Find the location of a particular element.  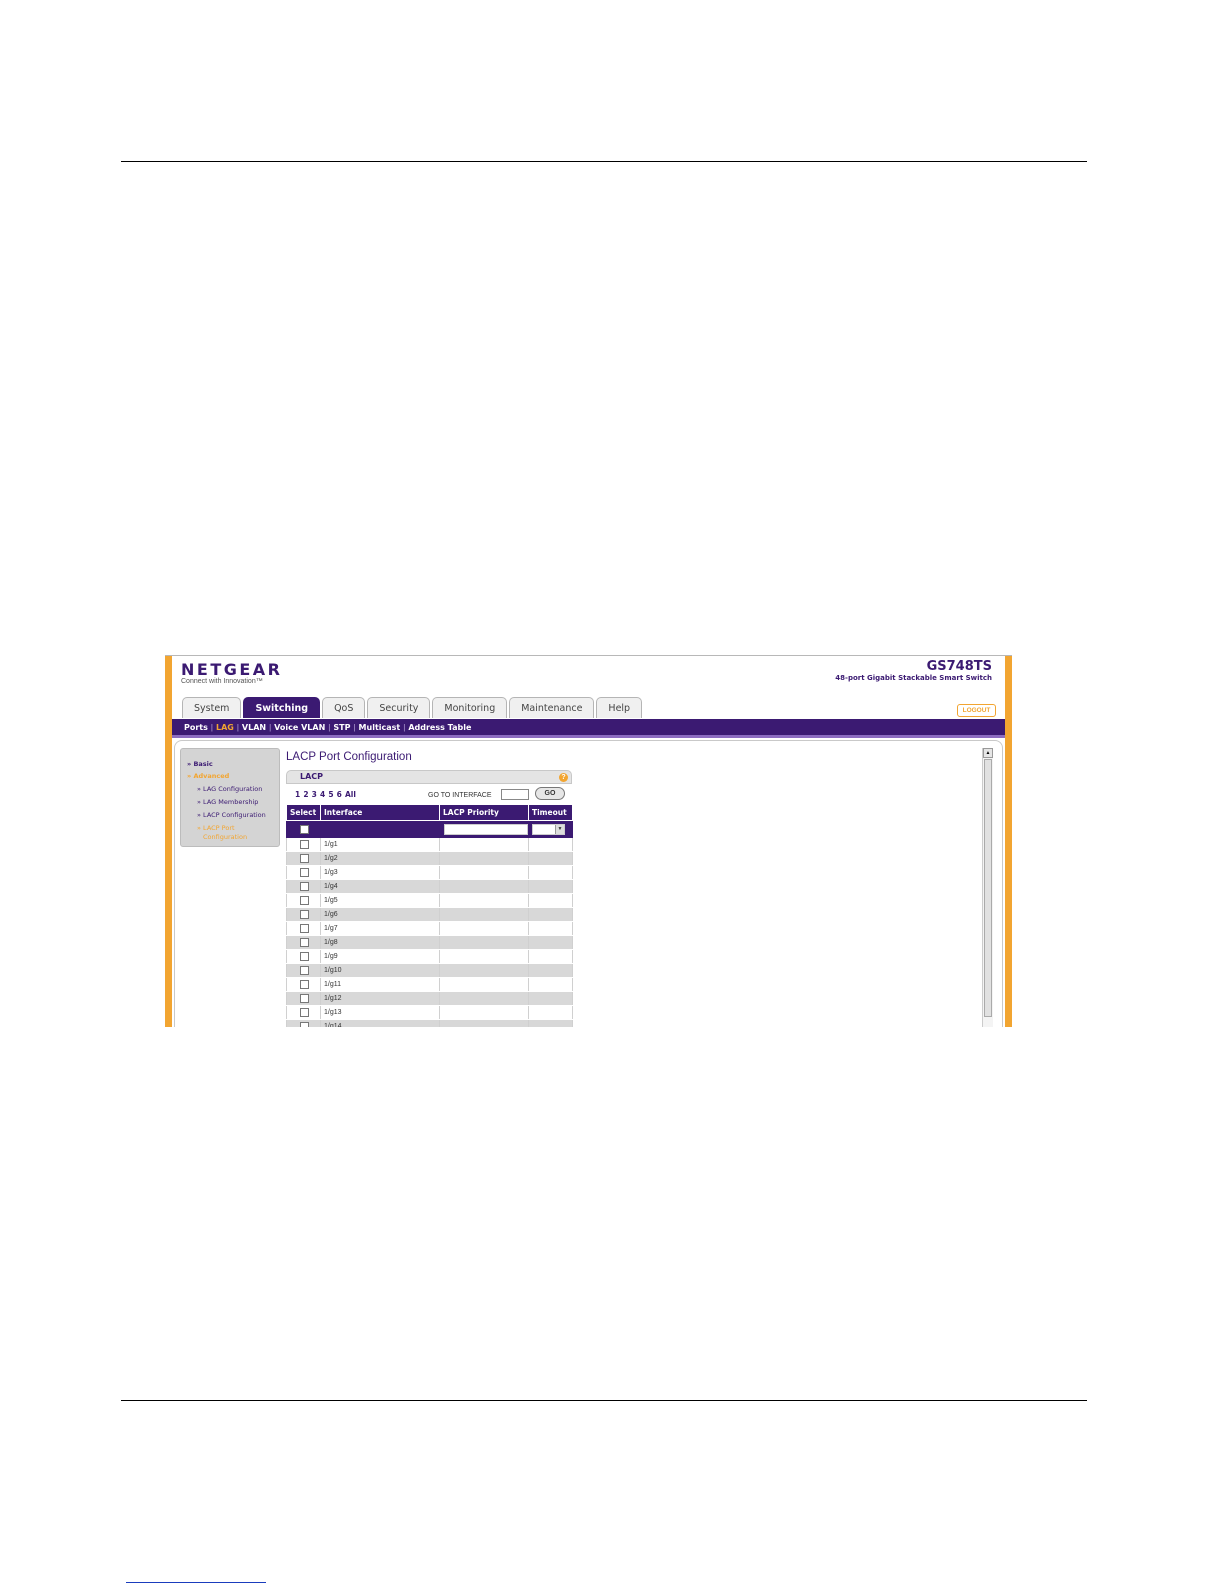

subnav-vlan: VLAN is located at coordinates (254, 727).